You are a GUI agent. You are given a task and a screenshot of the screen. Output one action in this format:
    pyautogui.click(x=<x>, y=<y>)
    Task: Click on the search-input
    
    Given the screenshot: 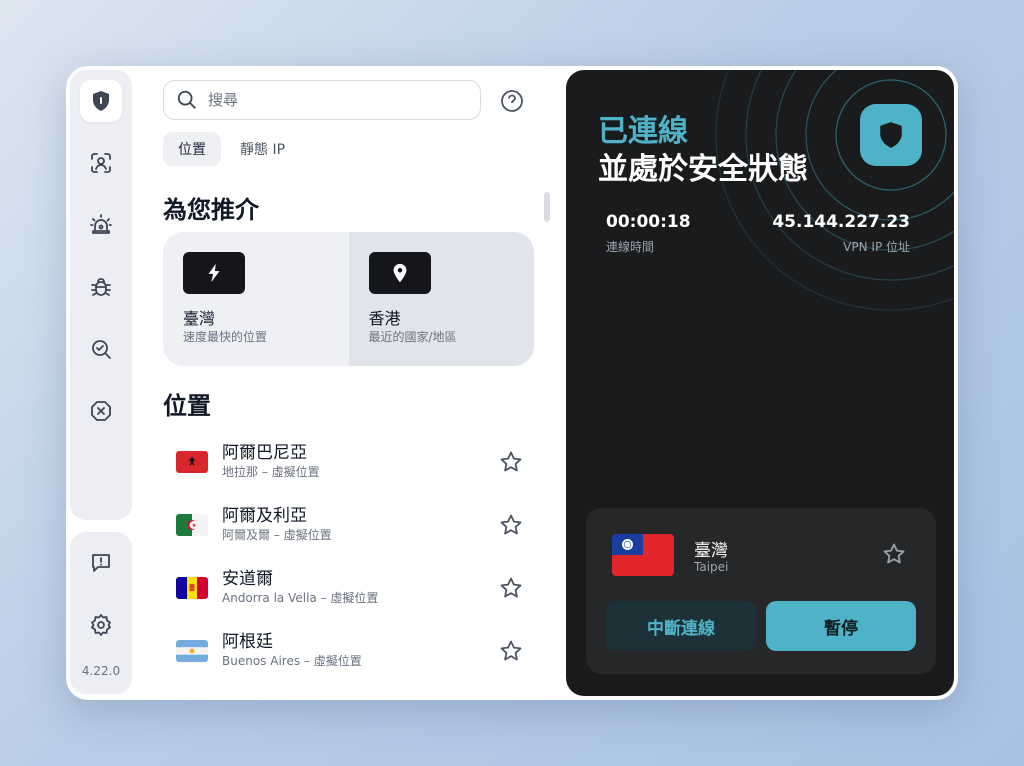 What is the action you would take?
    pyautogui.click(x=333, y=100)
    